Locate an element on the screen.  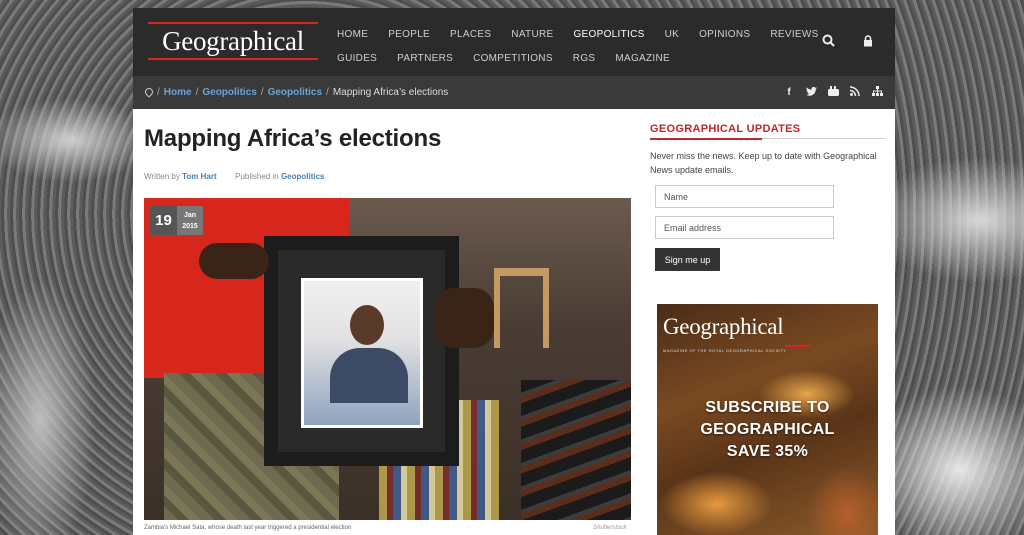
nav-item-places: PLACES is located at coordinates (470, 34).